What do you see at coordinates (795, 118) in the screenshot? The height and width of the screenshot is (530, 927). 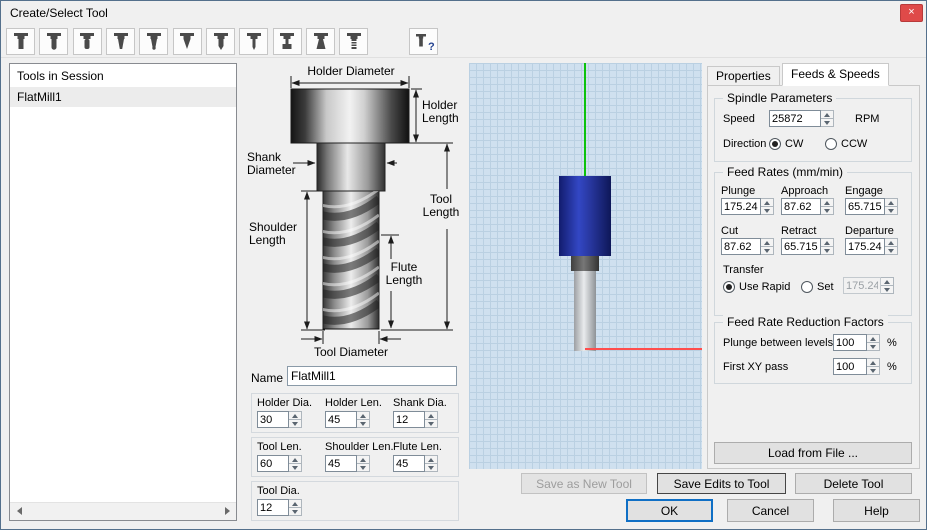 I see `speed-input` at bounding box center [795, 118].